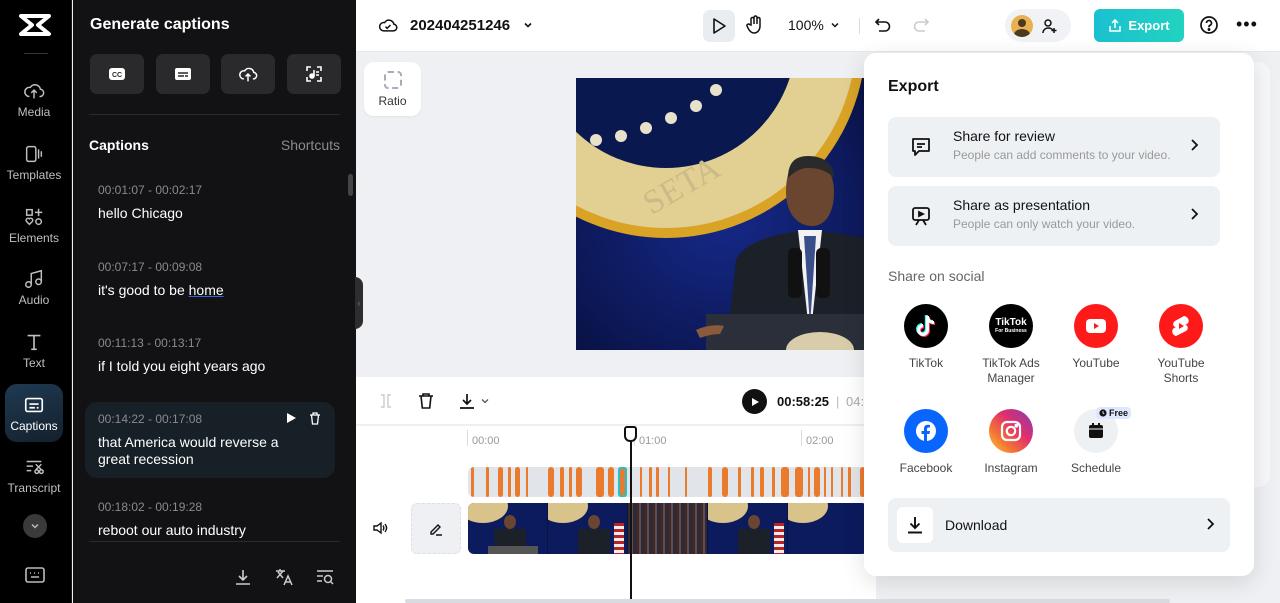  Describe the element at coordinates (210, 366) in the screenshot. I see `caption-text: if I told you eight years ago` at that location.